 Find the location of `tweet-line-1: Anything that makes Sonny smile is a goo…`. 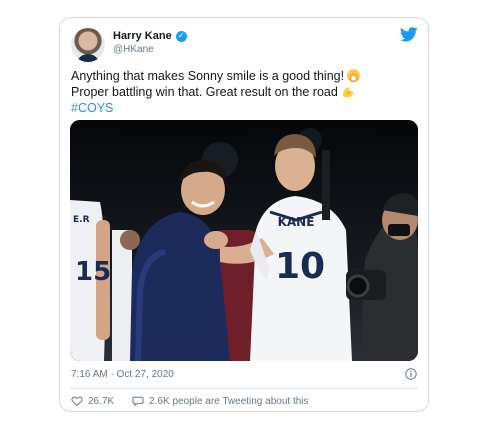

tweet-line-1: Anything that makes Sonny smile is a goo… is located at coordinates (246, 76).